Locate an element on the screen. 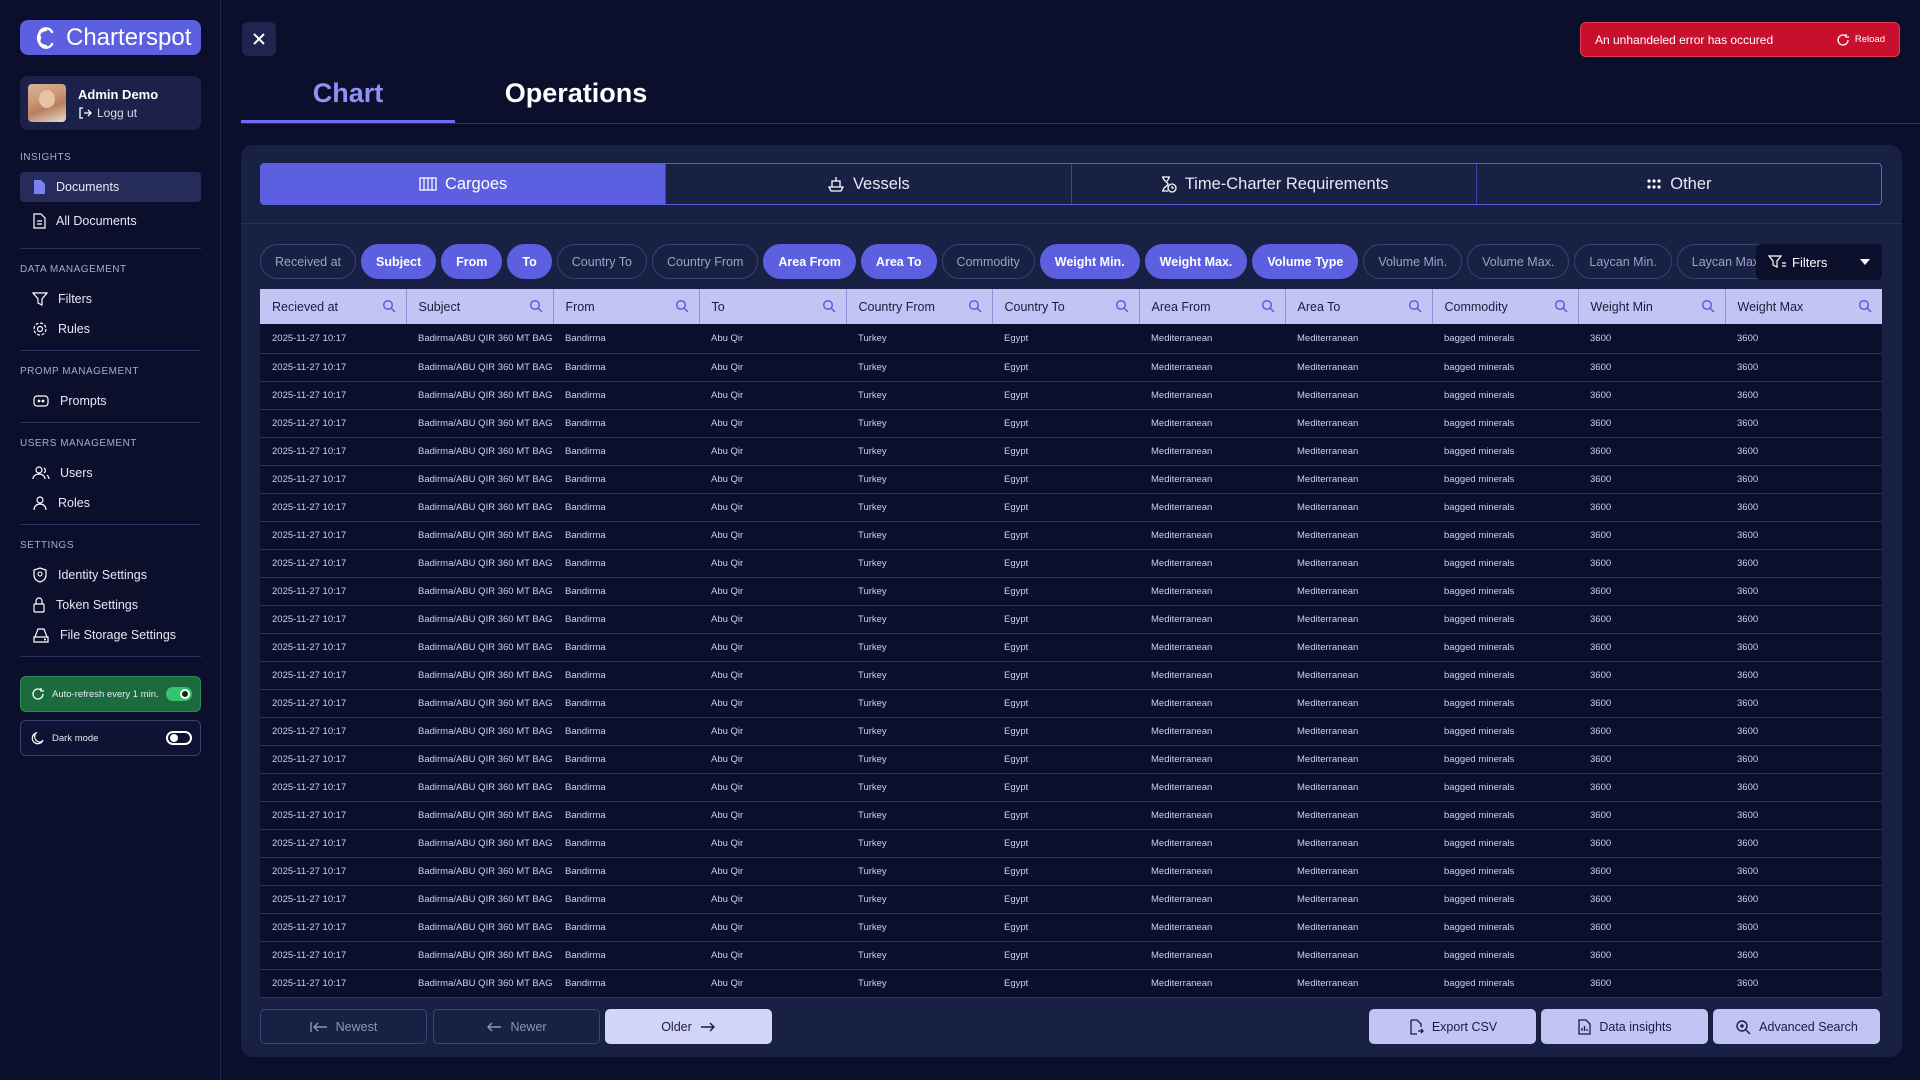 This screenshot has height=1080, width=1920. sidebar-item-filters: Filters is located at coordinates (110, 299).